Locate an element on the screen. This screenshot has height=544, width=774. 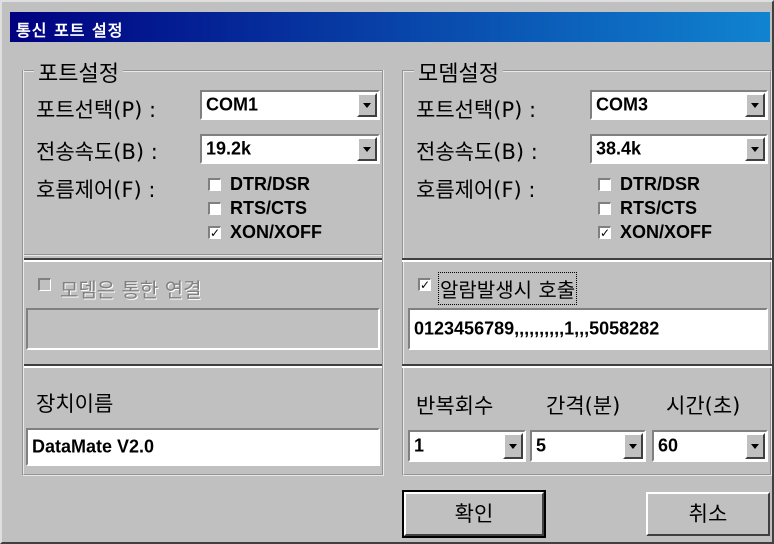
interval-value: 5 is located at coordinates (541, 445).